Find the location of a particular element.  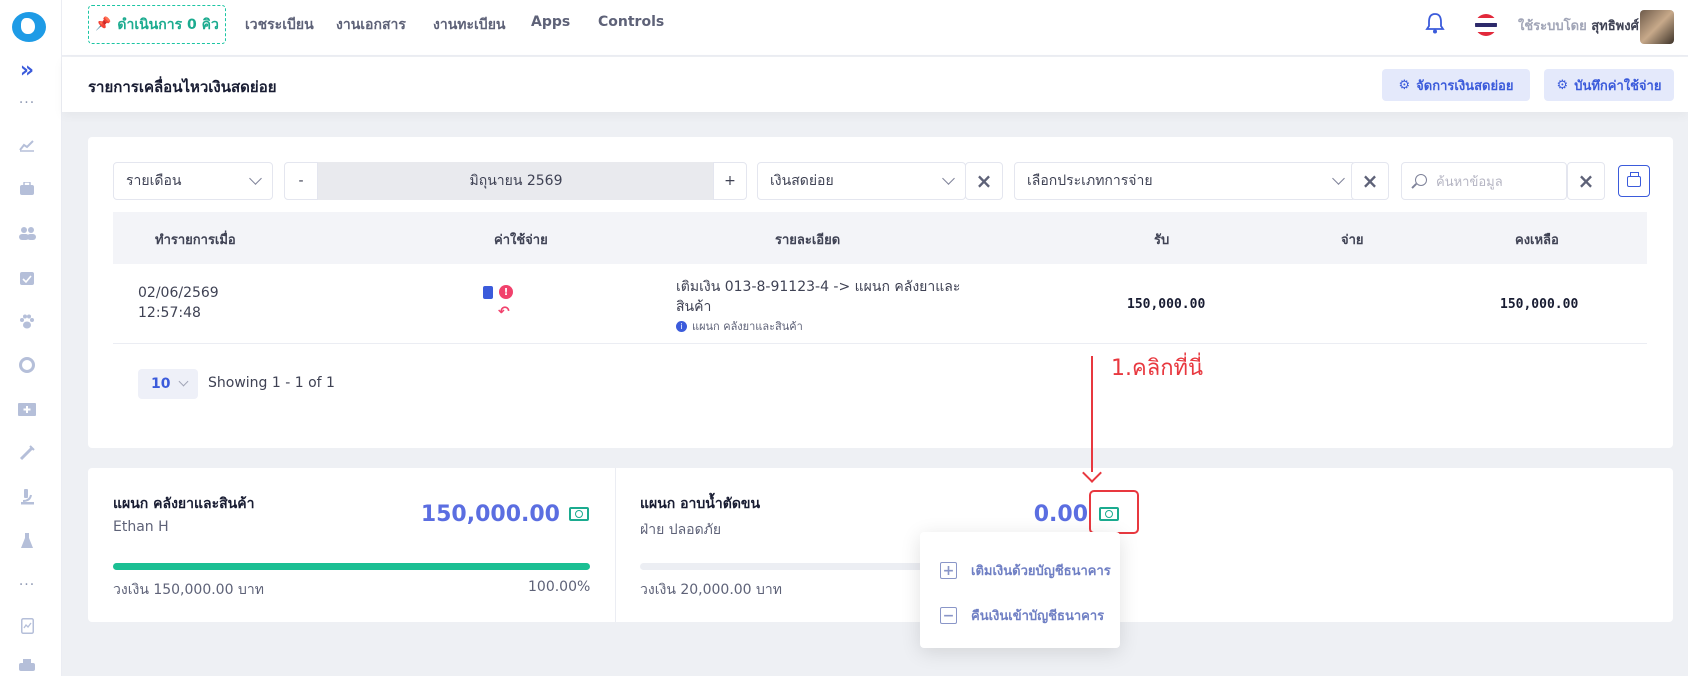

next-month-button: + is located at coordinates (730, 181).